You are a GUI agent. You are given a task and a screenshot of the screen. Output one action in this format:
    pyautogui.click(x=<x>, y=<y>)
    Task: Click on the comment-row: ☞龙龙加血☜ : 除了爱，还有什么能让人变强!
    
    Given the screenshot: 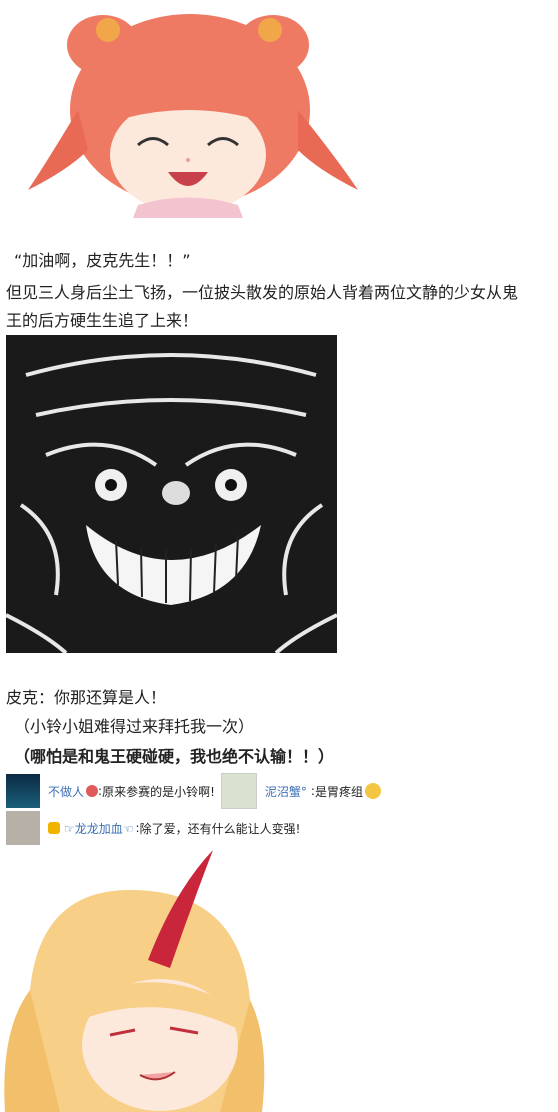 What is the action you would take?
    pyautogui.click(x=171, y=828)
    